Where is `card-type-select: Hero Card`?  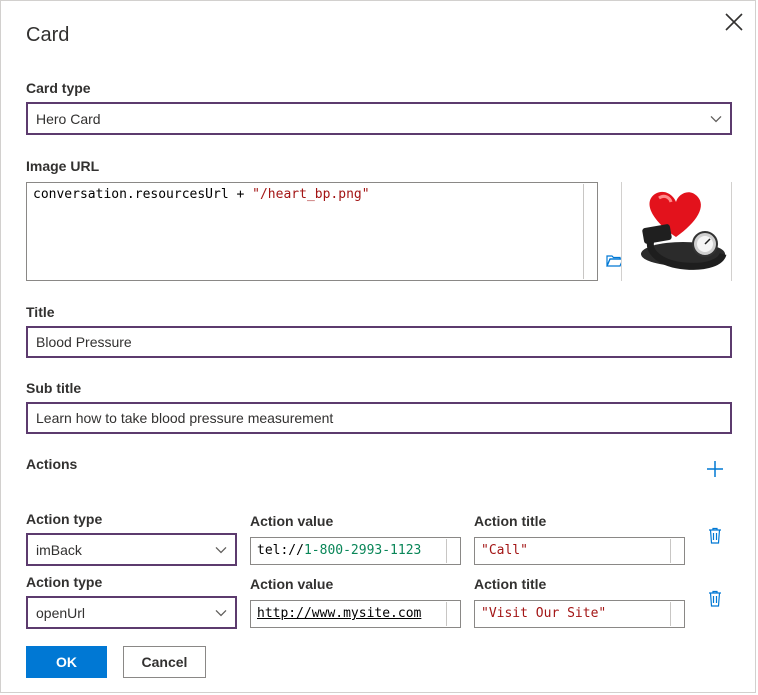
card-type-select: Hero Card is located at coordinates (379, 118).